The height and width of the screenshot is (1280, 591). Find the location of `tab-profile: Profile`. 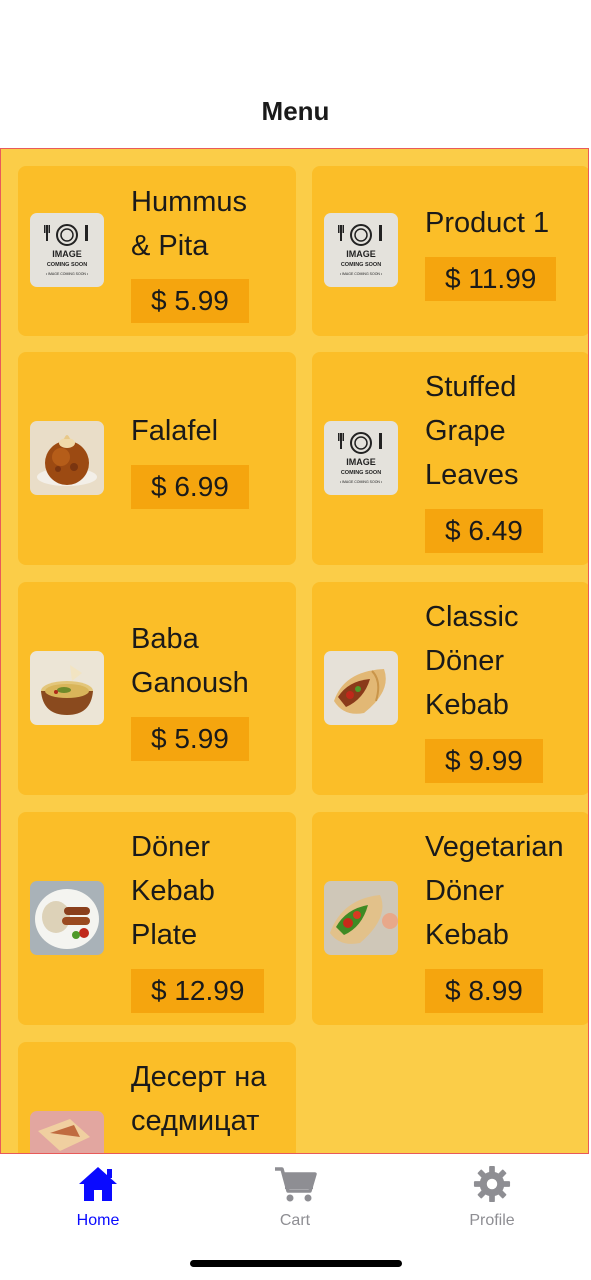

tab-profile: Profile is located at coordinates (492, 1197).